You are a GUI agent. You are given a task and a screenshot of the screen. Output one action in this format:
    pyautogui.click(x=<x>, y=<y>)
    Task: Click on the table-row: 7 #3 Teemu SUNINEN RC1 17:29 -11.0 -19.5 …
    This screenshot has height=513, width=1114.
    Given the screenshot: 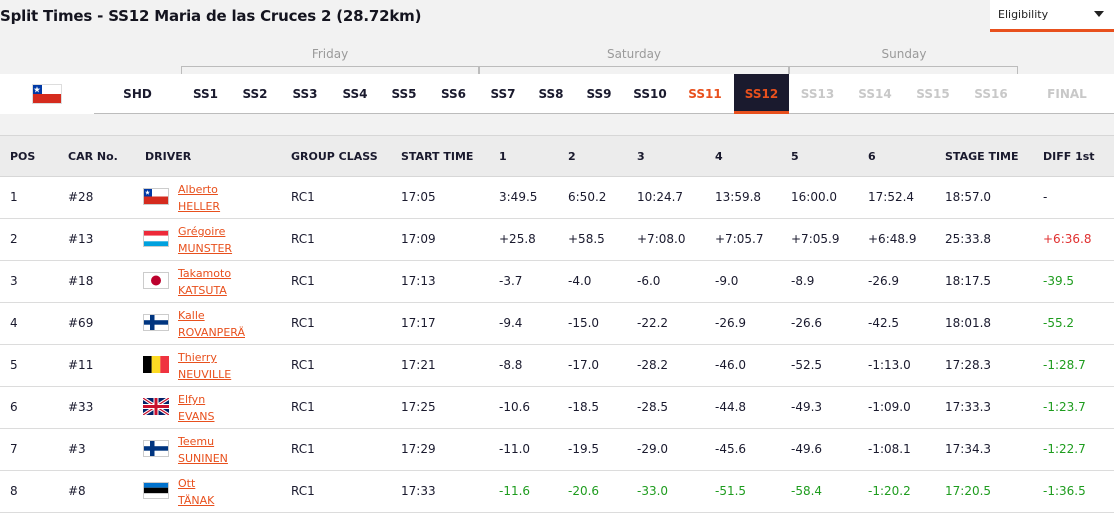 What is the action you would take?
    pyautogui.click(x=557, y=450)
    